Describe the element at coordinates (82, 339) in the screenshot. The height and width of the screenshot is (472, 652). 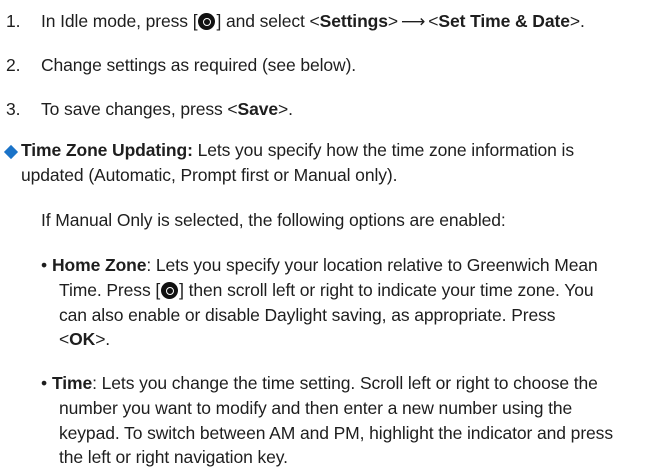
I see `ok-label: OK` at that location.